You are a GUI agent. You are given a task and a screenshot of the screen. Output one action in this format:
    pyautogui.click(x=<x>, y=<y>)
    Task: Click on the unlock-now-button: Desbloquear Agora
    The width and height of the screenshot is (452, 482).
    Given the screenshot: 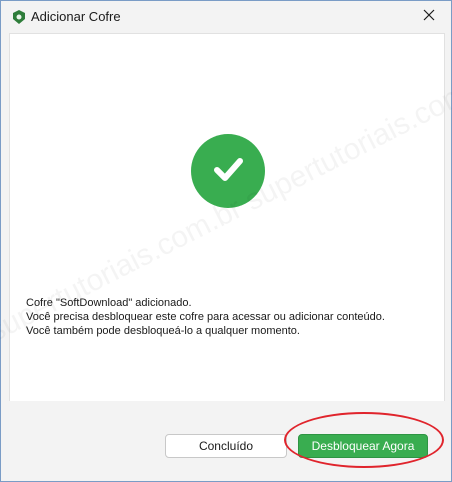 What is the action you would take?
    pyautogui.click(x=363, y=446)
    